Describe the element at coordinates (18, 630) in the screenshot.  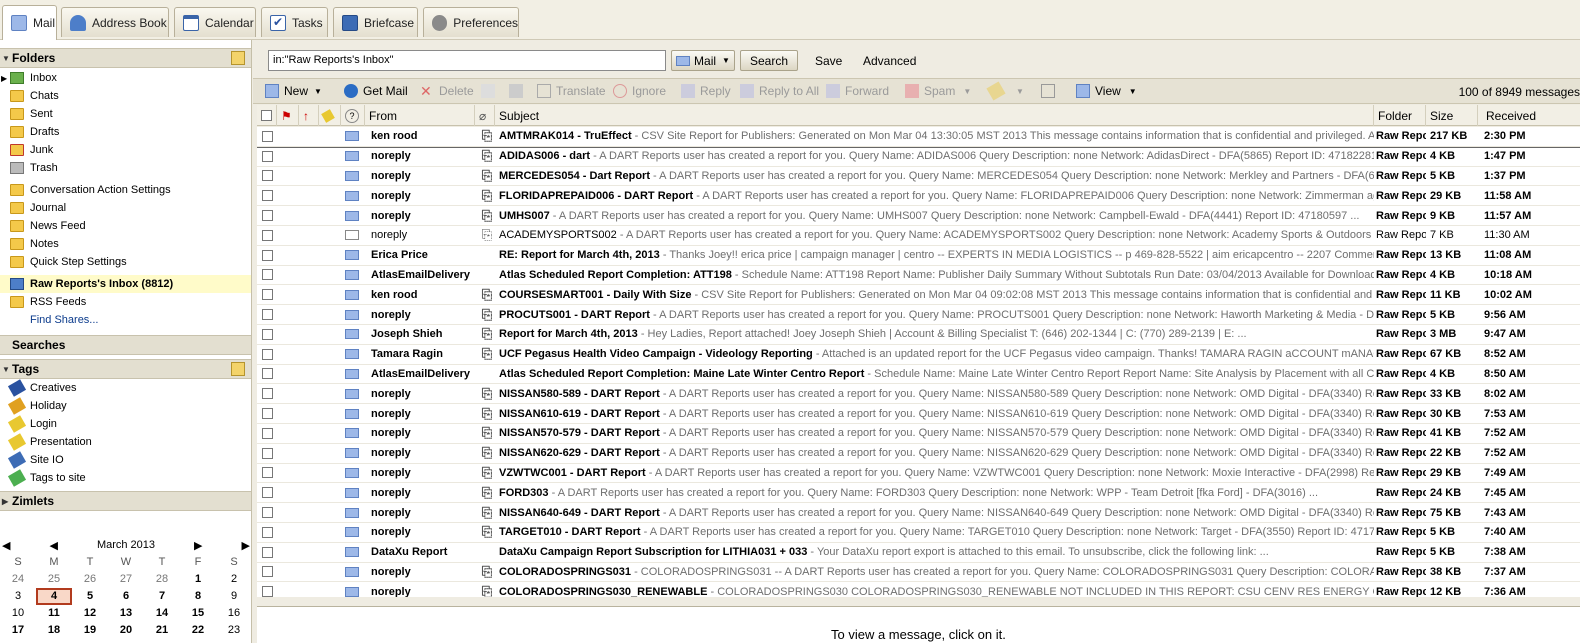
I see `calendar-day: 17` at that location.